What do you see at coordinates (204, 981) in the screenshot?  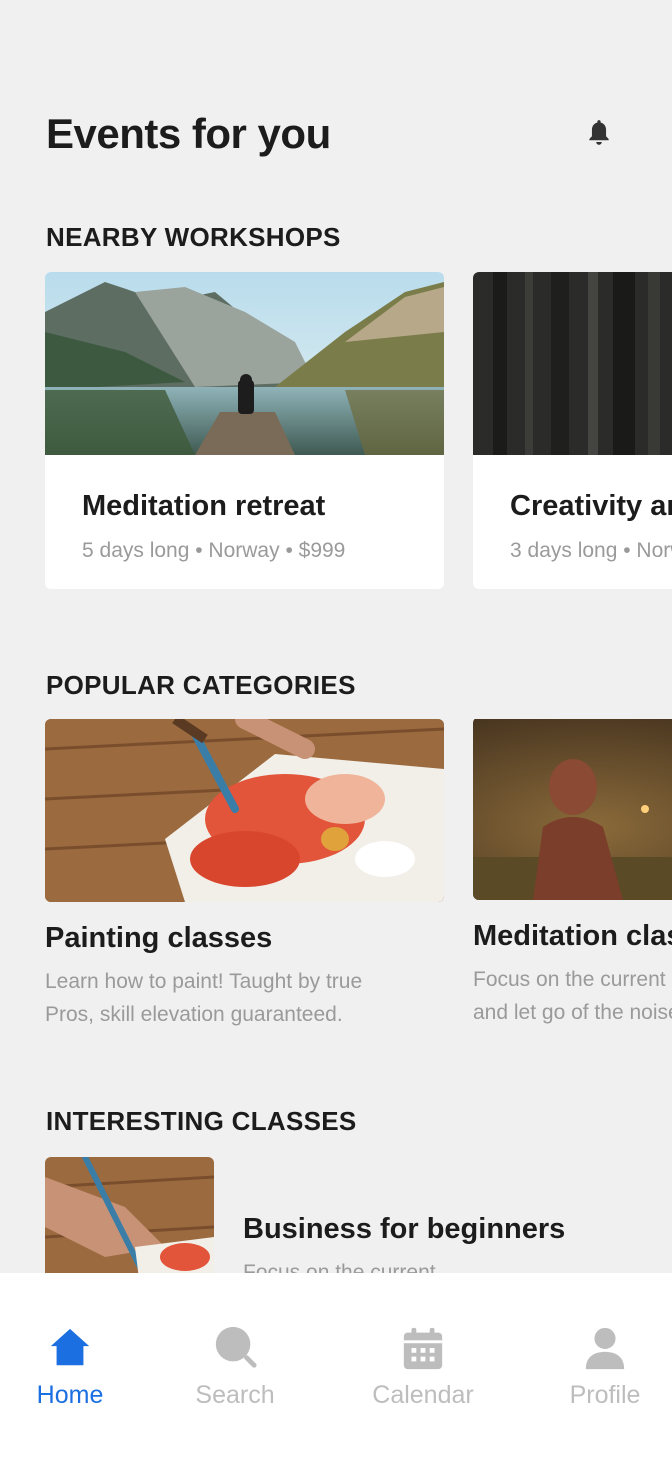 I see `category-description-line: Learn how to paint! Taught by true` at bounding box center [204, 981].